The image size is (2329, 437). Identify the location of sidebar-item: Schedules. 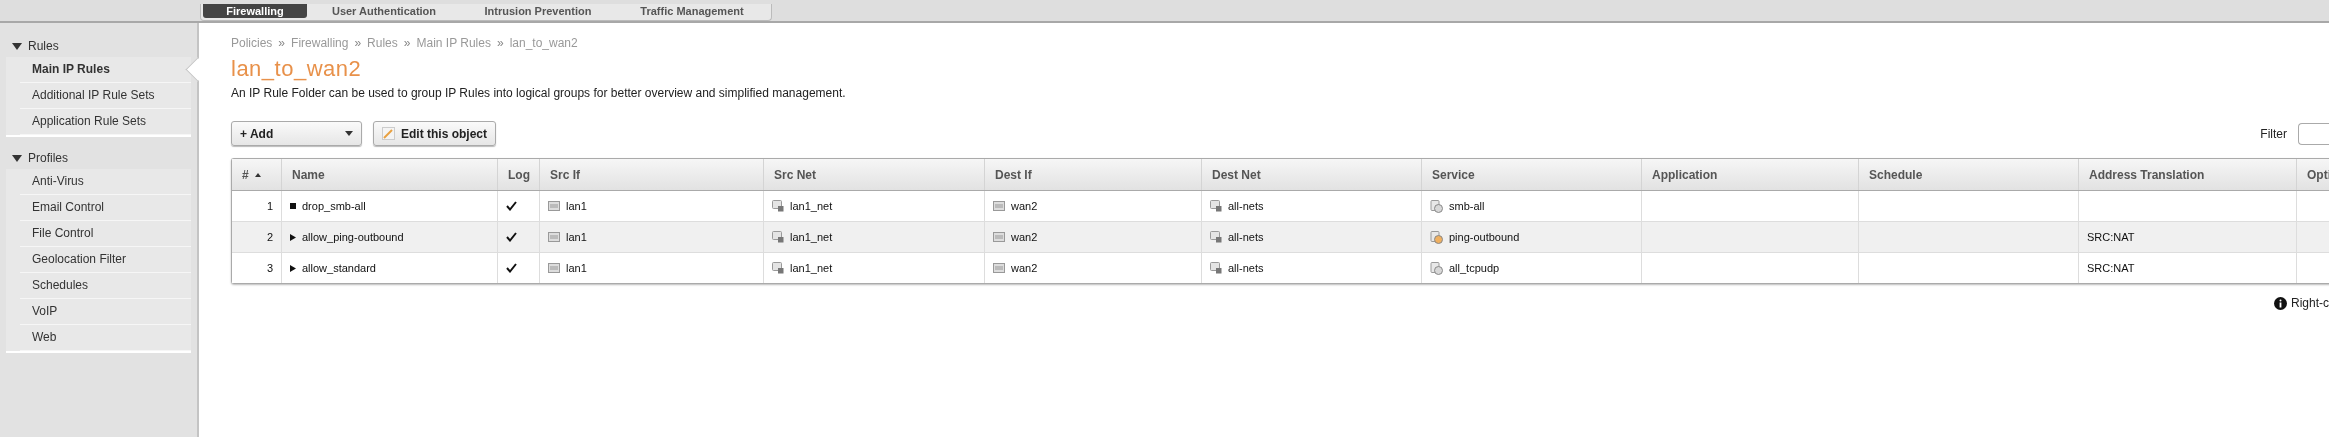
(105, 286).